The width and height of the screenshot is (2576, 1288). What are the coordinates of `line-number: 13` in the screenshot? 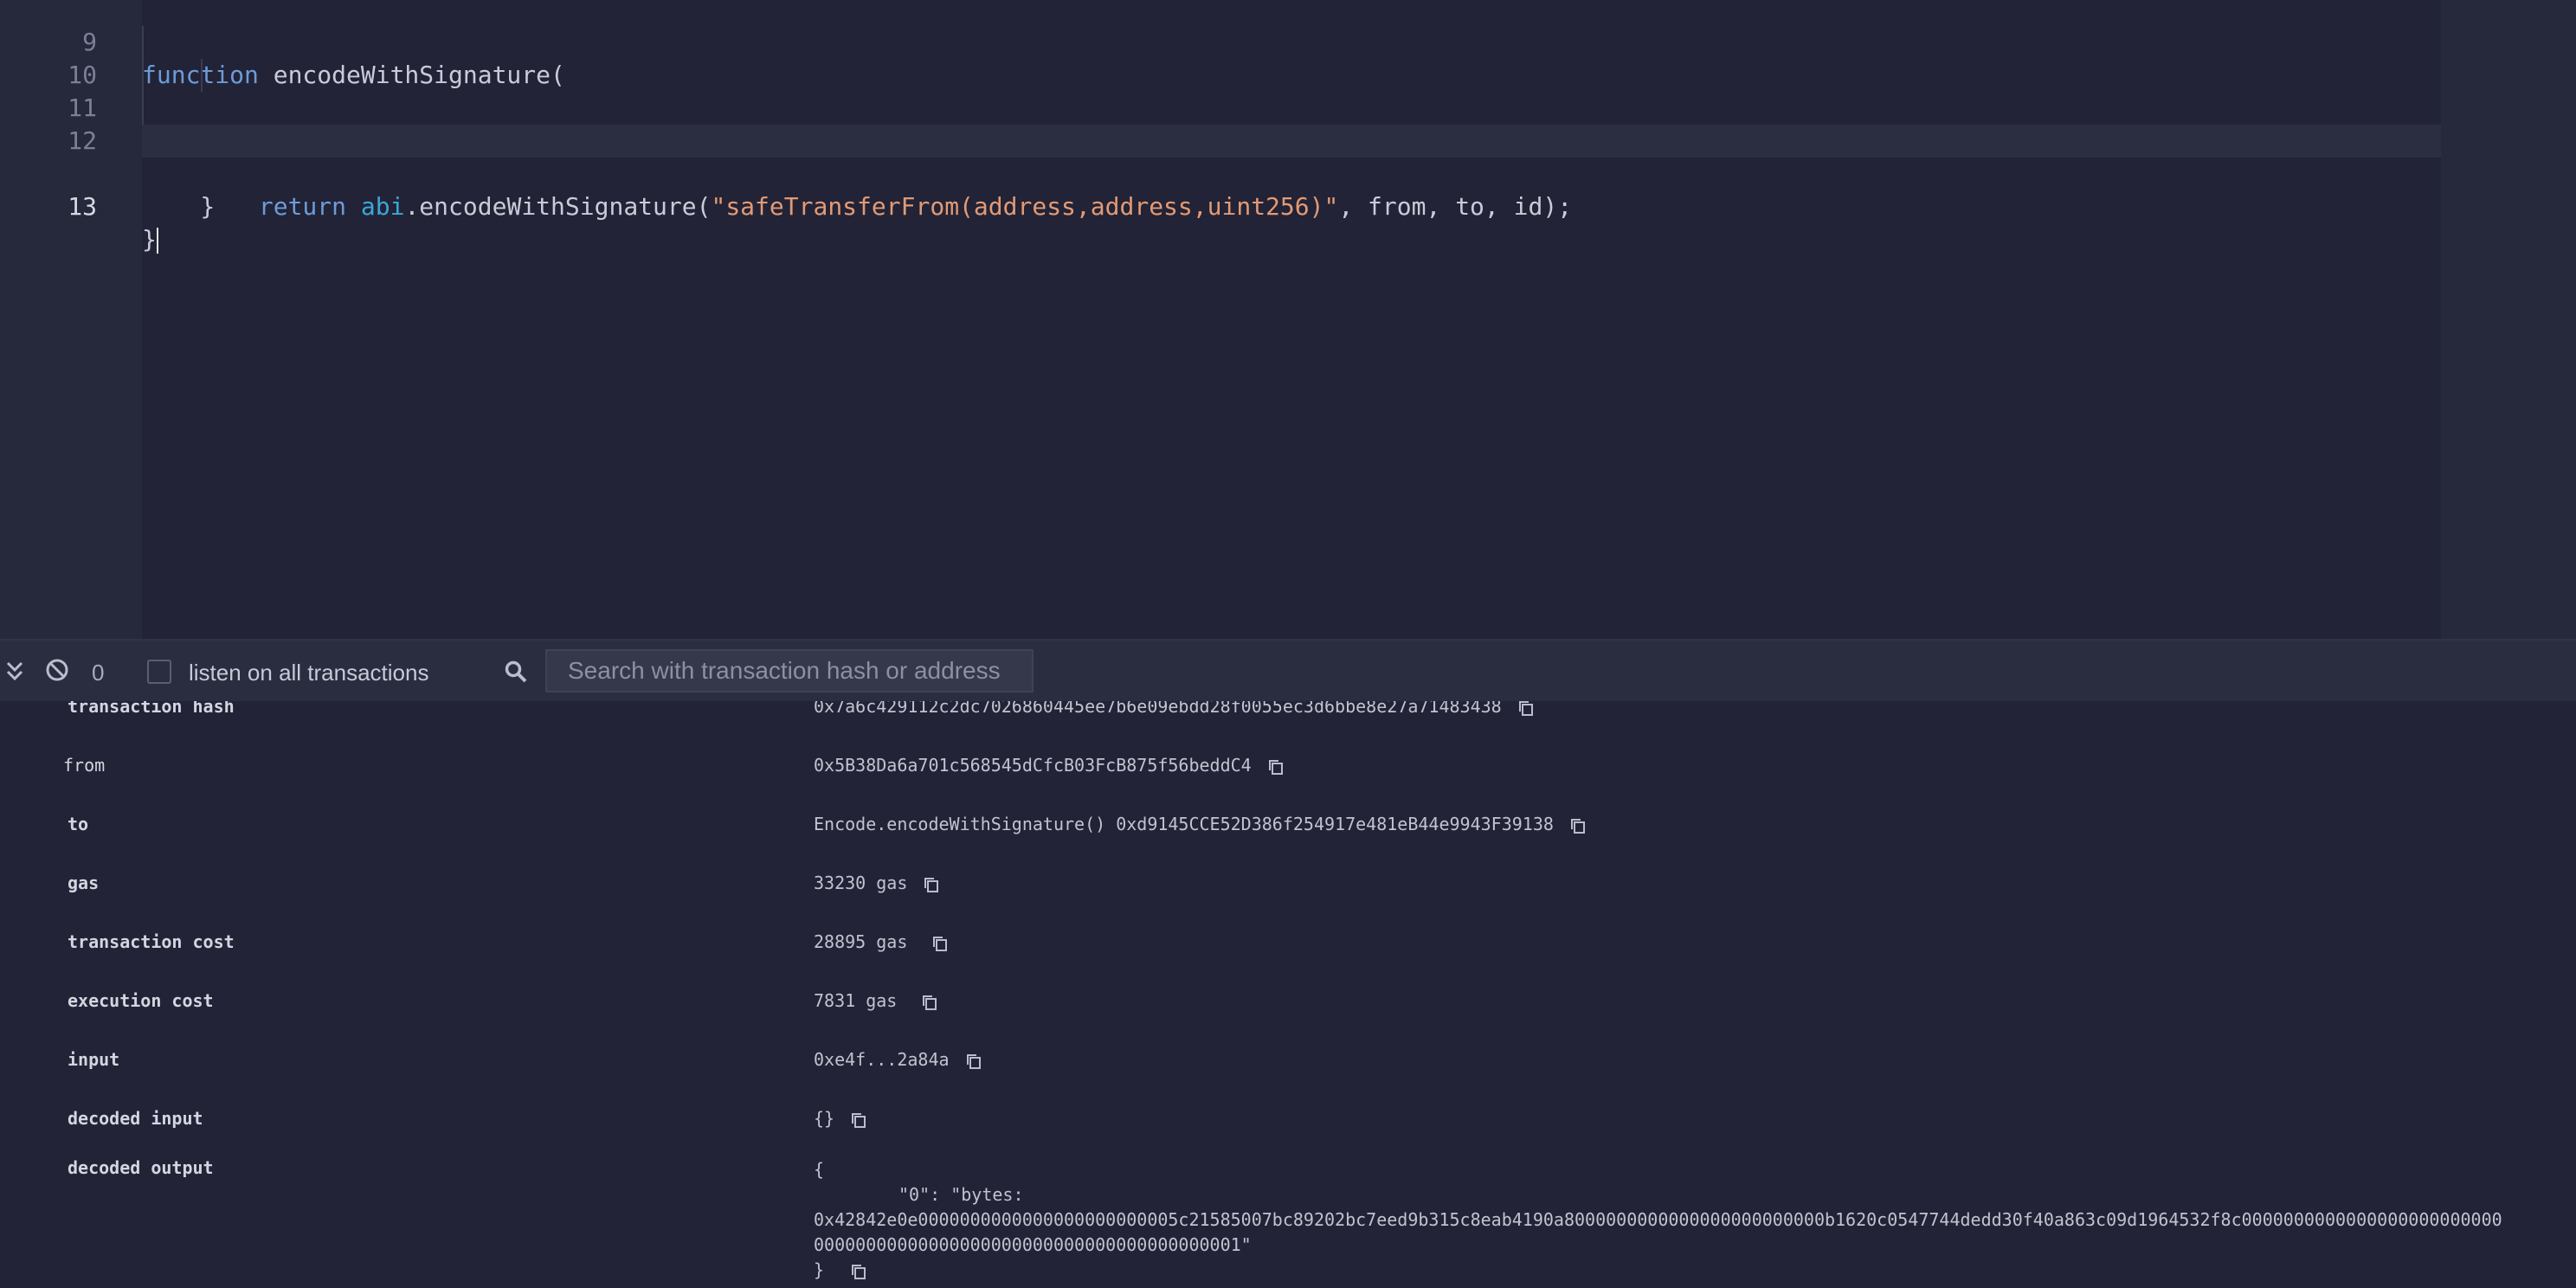 It's located at (82, 206).